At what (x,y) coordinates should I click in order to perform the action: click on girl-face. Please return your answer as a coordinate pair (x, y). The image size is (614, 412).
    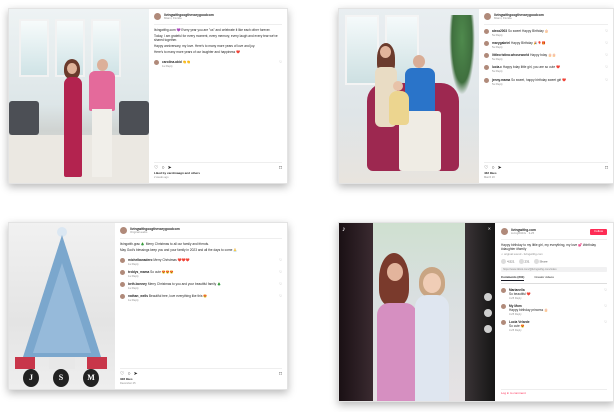
    Looking at the image, I should click on (432, 283).